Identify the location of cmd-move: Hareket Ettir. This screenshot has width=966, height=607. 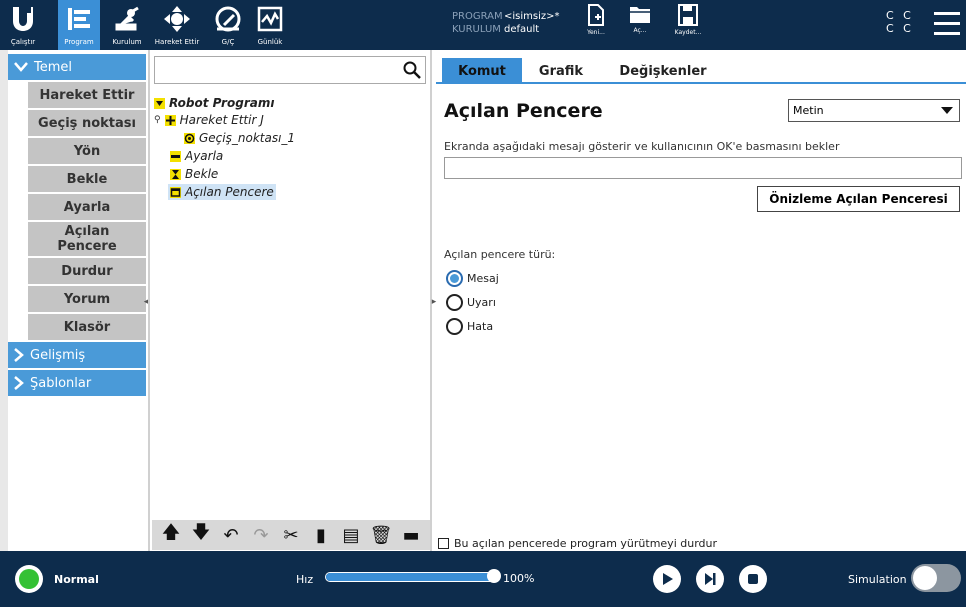
(87, 95).